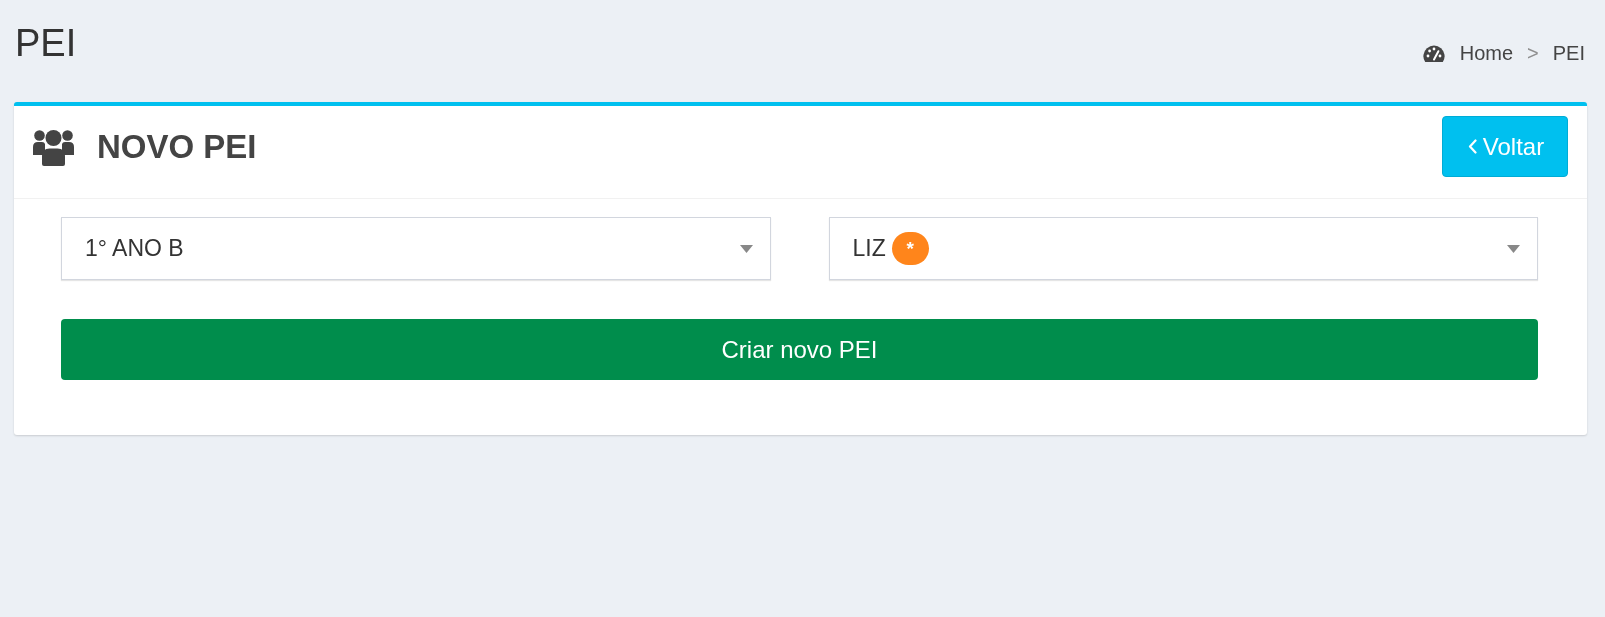 The image size is (1605, 617). I want to click on select-field: LIZ *, so click(1183, 248).